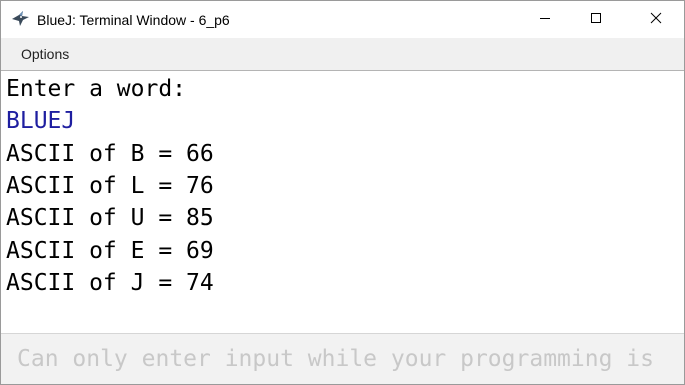 Image resolution: width=685 pixels, height=385 pixels. What do you see at coordinates (45, 54) in the screenshot?
I see `menu-options: Options` at bounding box center [45, 54].